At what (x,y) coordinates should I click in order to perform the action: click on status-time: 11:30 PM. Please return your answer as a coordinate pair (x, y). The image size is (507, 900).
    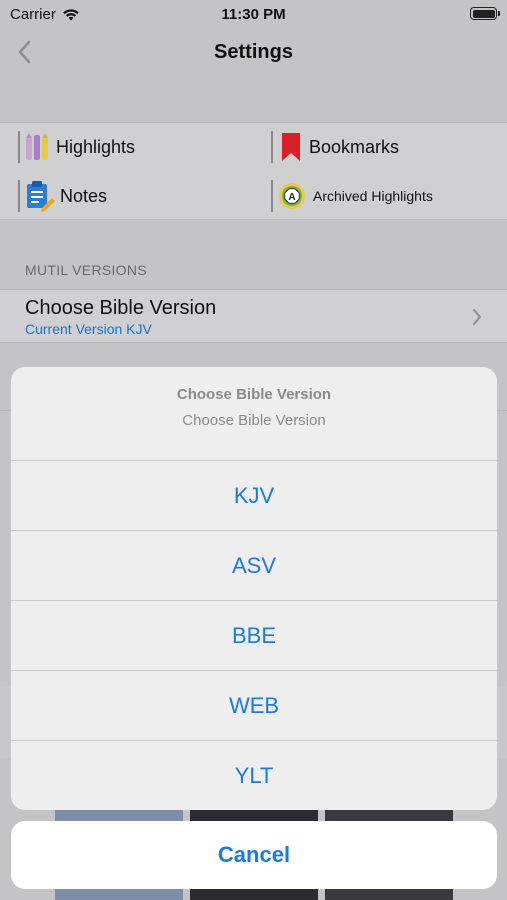
    Looking at the image, I should click on (253, 14).